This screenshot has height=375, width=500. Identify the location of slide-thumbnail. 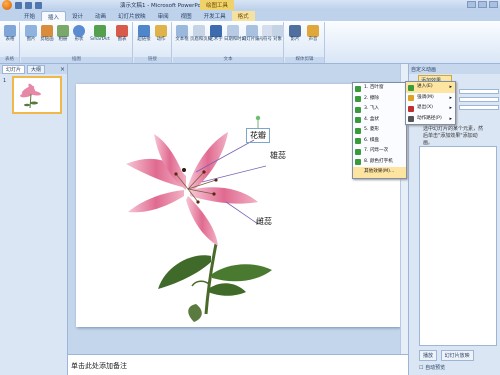
(37, 95).